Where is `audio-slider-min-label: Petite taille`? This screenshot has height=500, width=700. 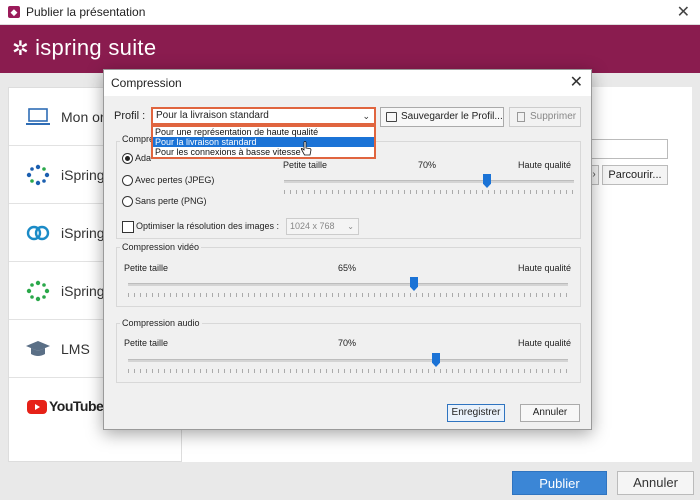
audio-slider-min-label: Petite taille is located at coordinates (146, 343).